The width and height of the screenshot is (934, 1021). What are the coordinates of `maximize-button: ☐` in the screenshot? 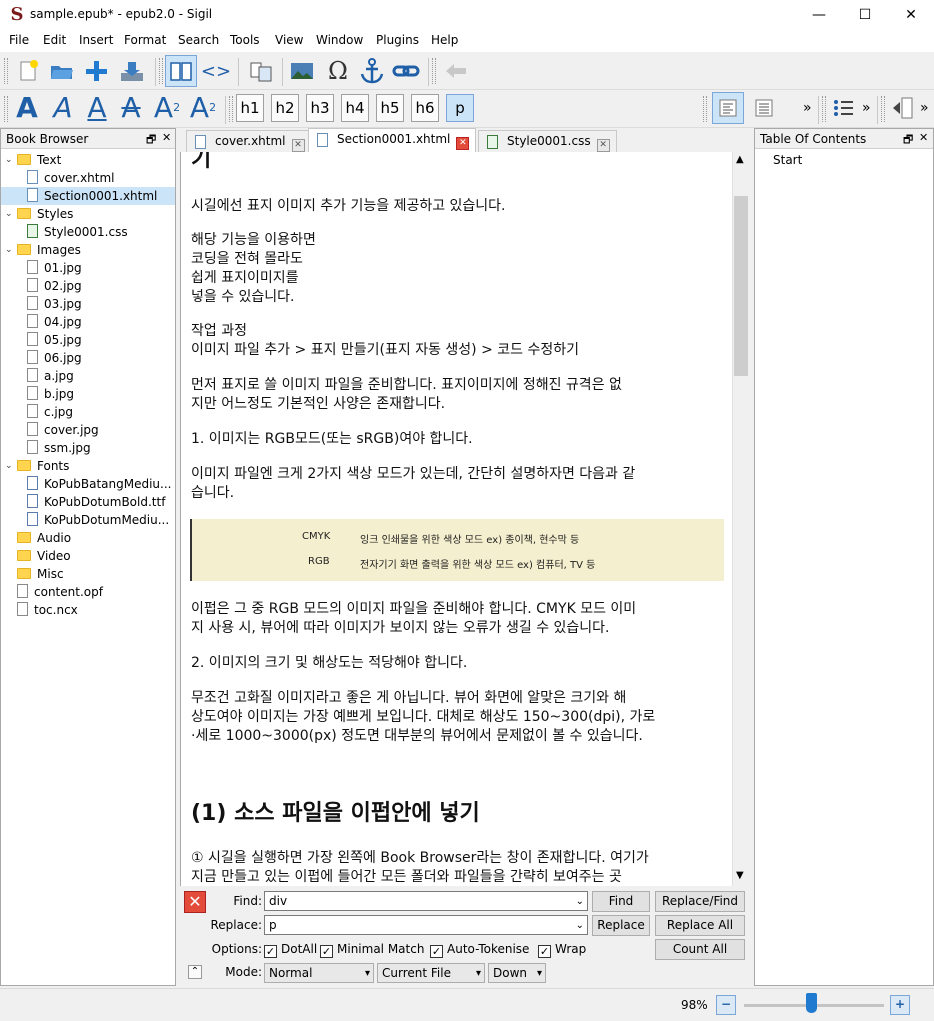 It's located at (865, 15).